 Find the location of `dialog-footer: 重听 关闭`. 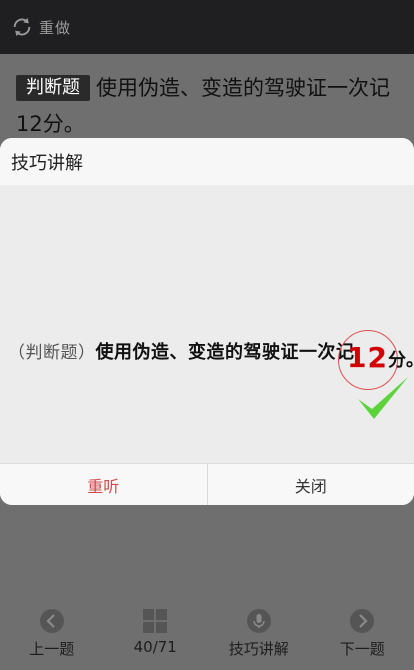

dialog-footer: 重听 关闭 is located at coordinates (207, 484).